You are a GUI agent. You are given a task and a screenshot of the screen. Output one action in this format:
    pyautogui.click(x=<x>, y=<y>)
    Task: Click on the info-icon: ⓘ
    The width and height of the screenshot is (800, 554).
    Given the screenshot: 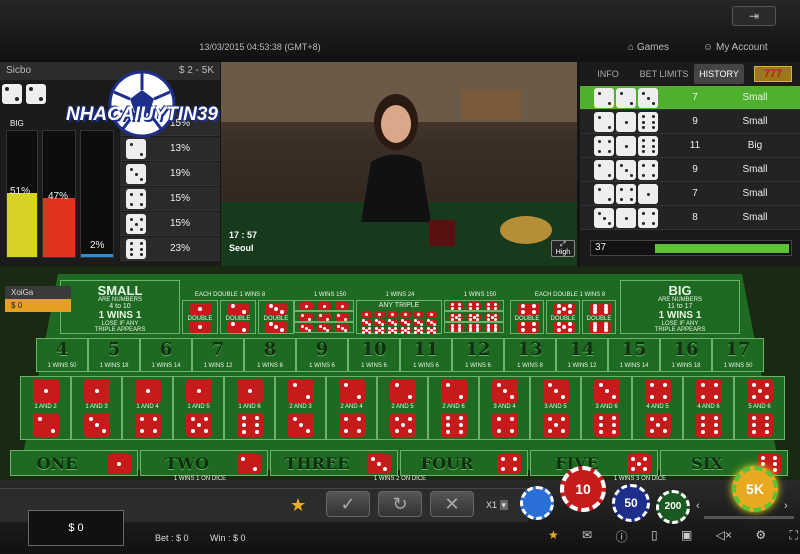 What is the action you would take?
    pyautogui.click(x=622, y=536)
    